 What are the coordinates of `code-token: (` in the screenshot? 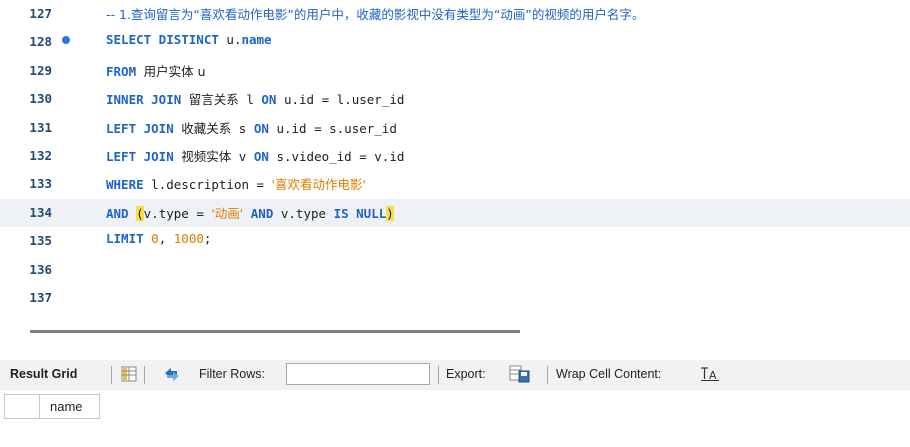 It's located at (140, 213).